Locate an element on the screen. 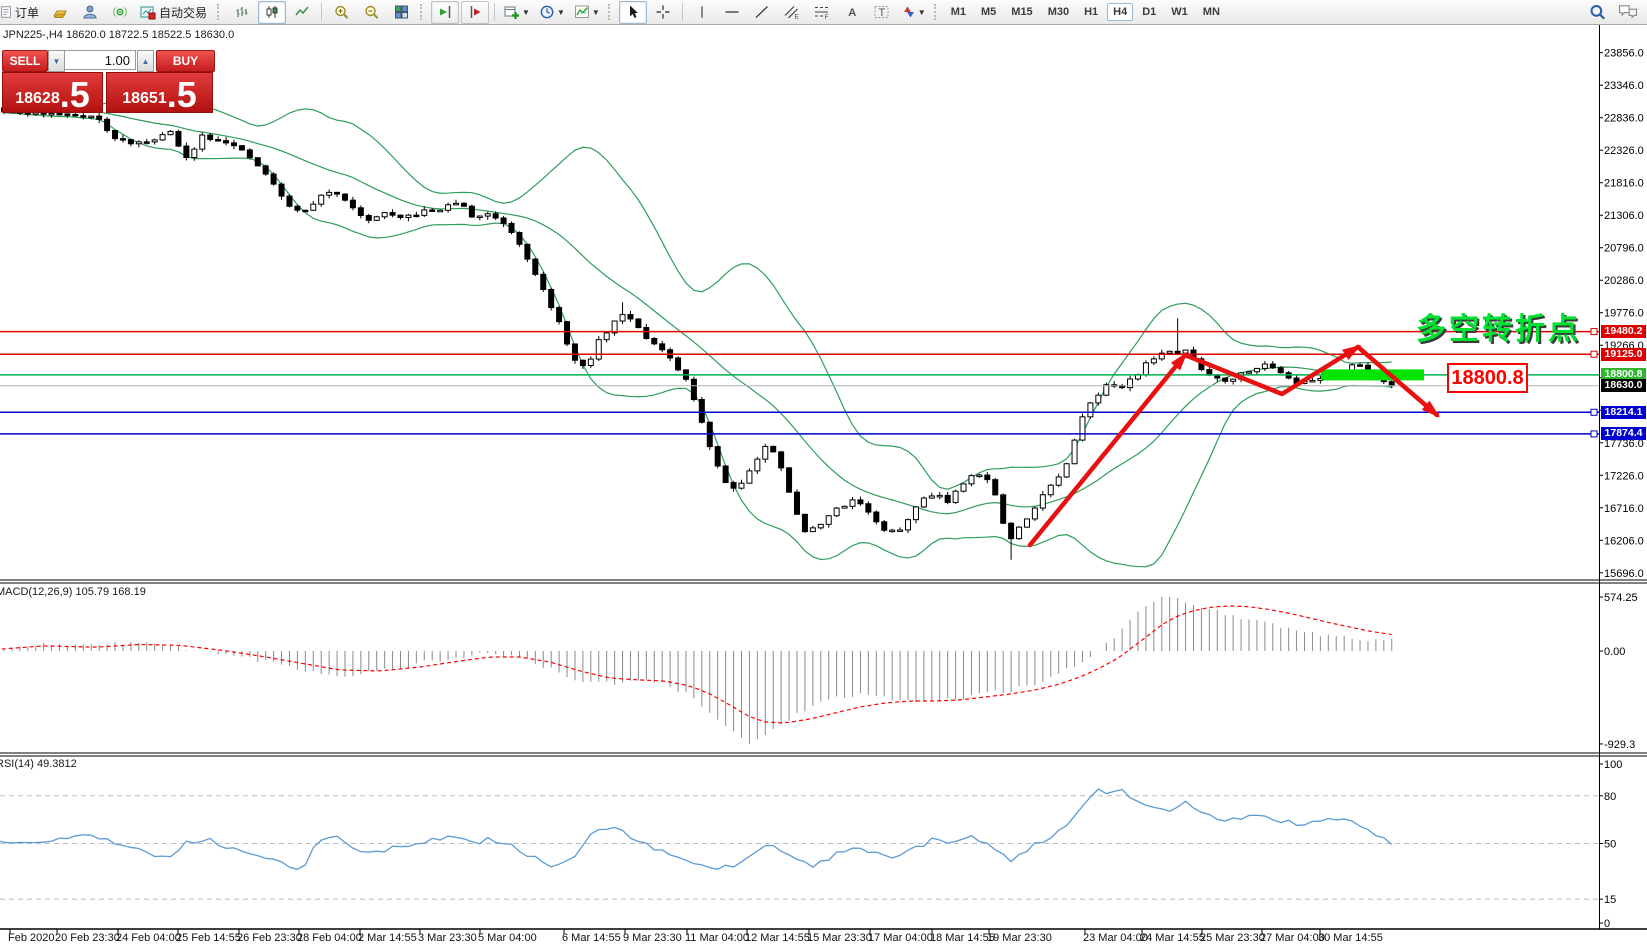  new-order-button: 订单 is located at coordinates (22, 12).